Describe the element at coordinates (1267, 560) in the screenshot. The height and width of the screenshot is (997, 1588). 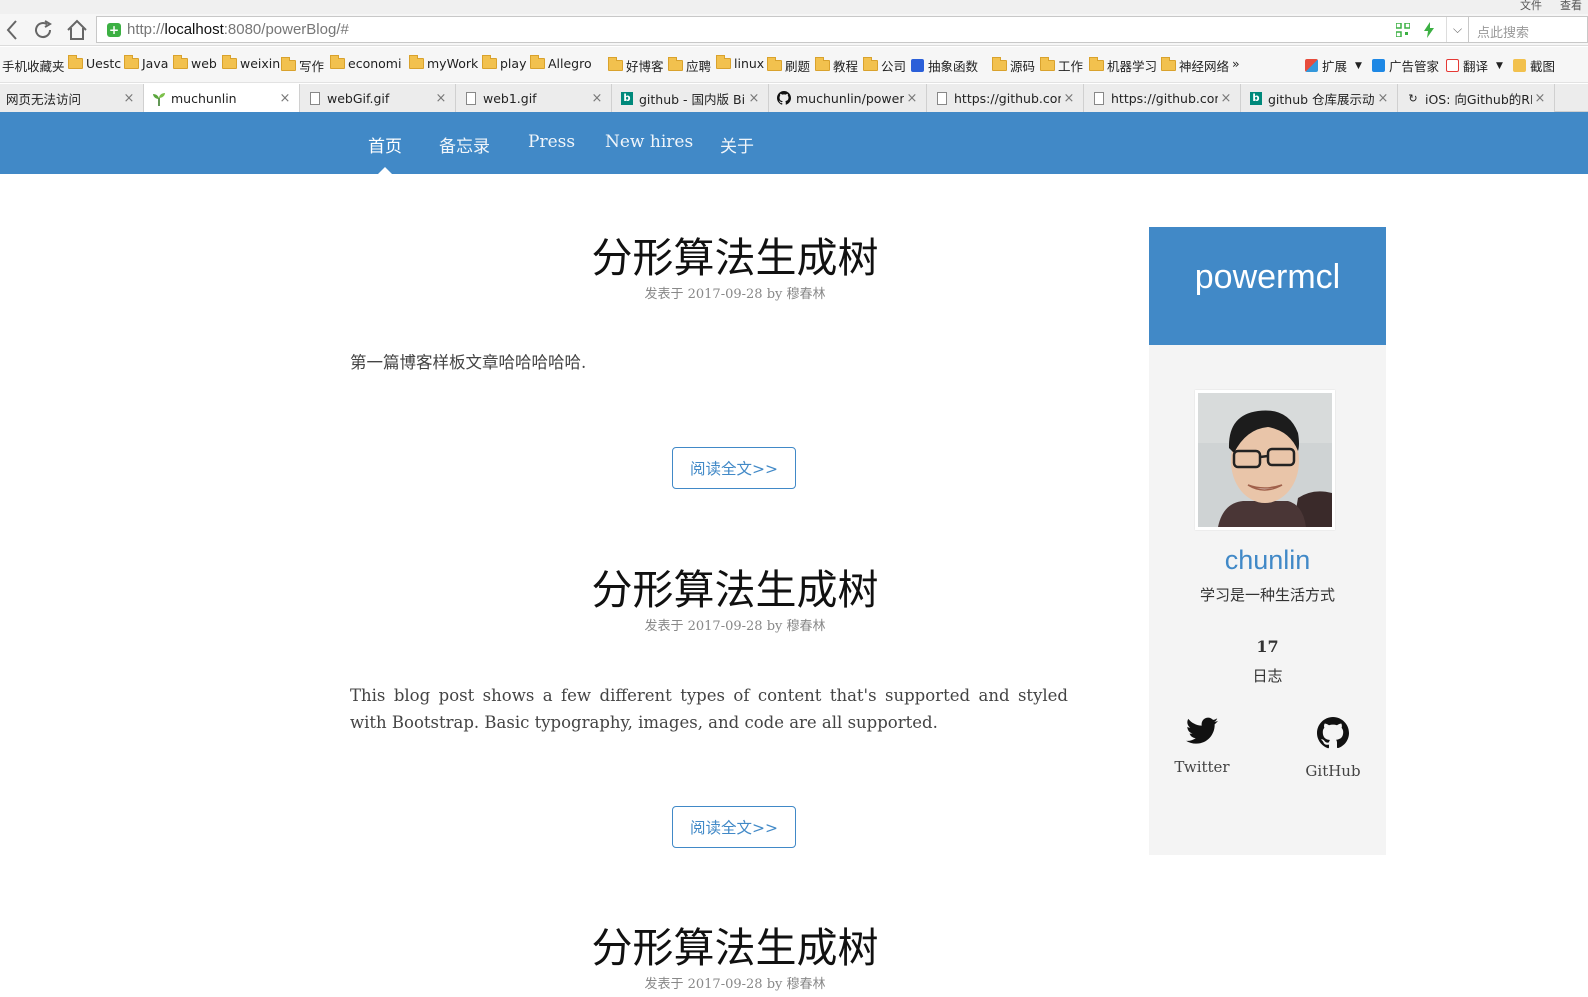
I see `author-name: chunlin` at that location.